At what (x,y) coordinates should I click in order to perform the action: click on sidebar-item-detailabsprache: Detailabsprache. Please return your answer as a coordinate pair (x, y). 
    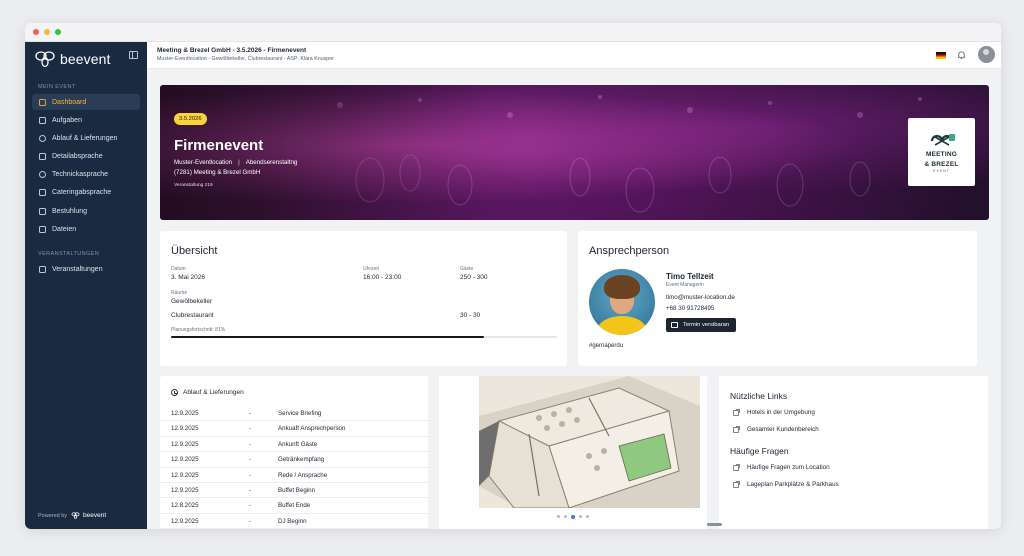
    Looking at the image, I should click on (86, 157).